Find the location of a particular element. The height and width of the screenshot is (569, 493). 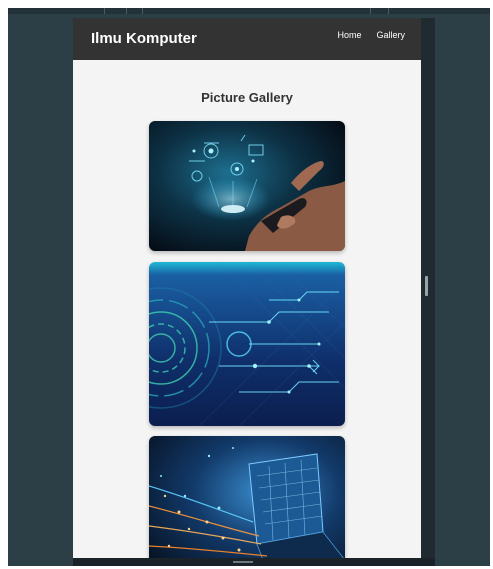

viewport-resize-rail is located at coordinates (428, 289).